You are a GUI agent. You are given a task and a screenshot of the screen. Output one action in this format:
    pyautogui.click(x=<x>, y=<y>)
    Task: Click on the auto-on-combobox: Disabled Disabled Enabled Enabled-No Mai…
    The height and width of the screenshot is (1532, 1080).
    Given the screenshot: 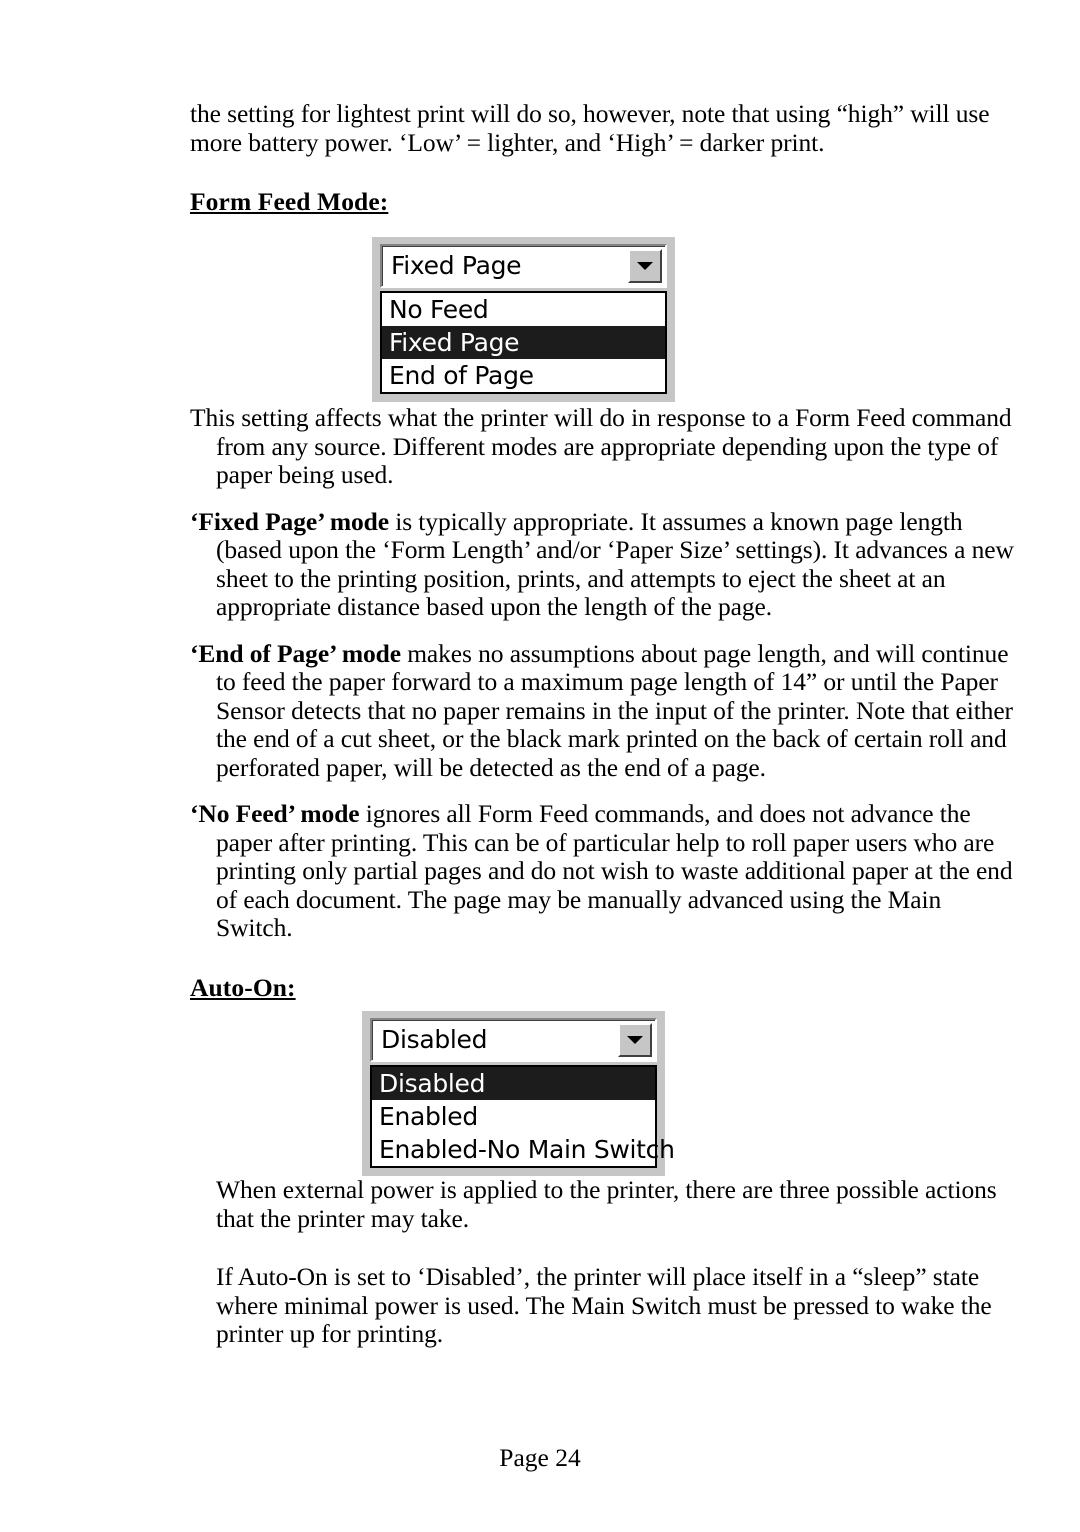 What is the action you would take?
    pyautogui.click(x=518, y=1093)
    